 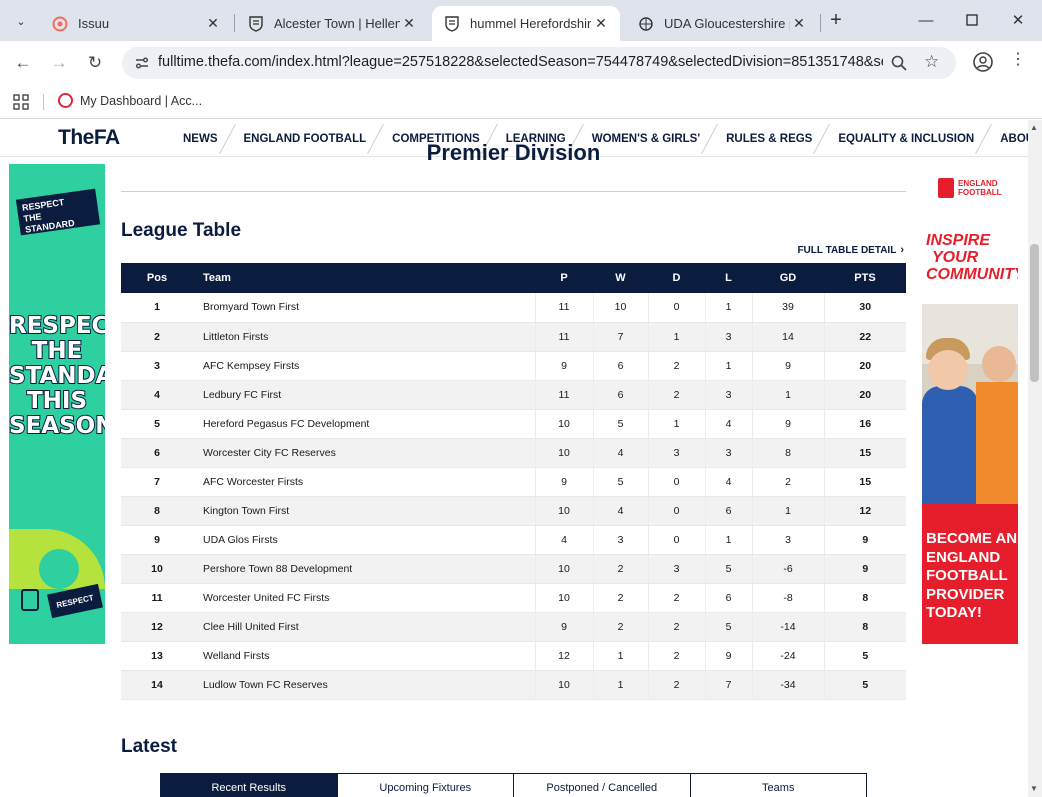 What do you see at coordinates (513, 191) in the screenshot?
I see `divider` at bounding box center [513, 191].